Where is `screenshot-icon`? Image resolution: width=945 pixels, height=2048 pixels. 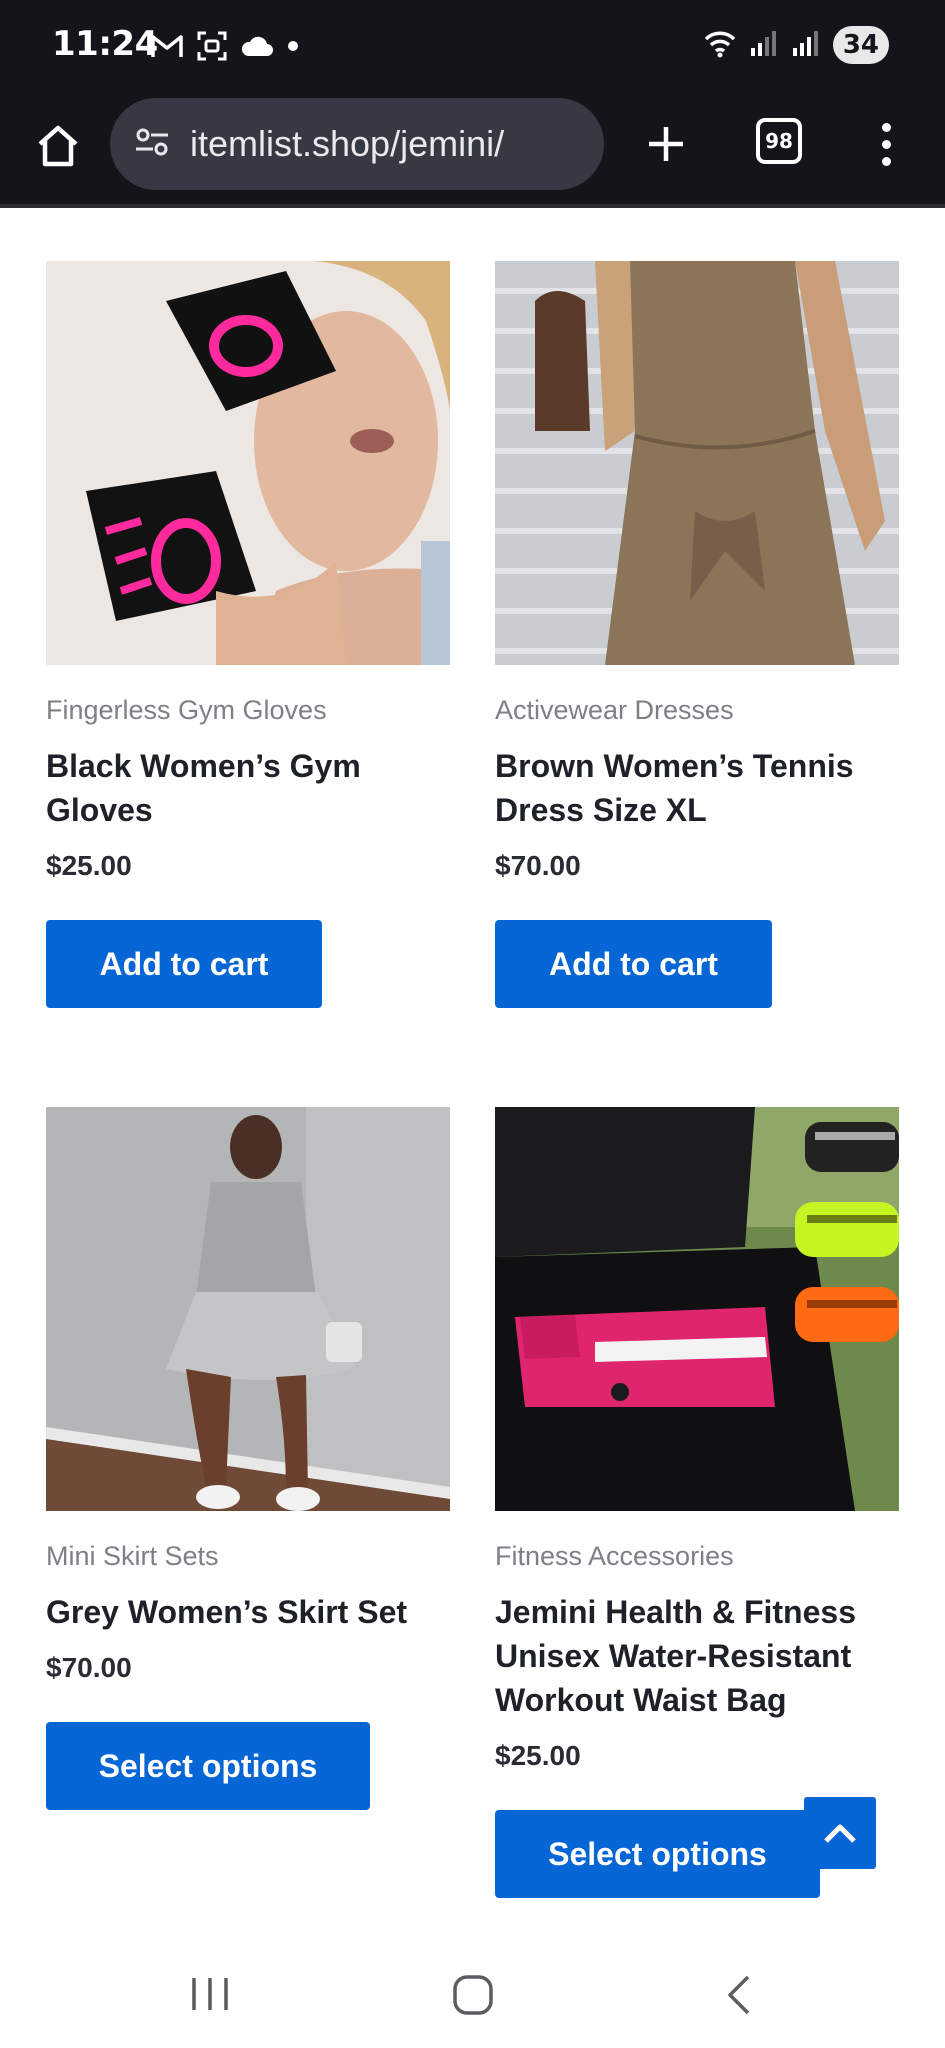 screenshot-icon is located at coordinates (212, 48).